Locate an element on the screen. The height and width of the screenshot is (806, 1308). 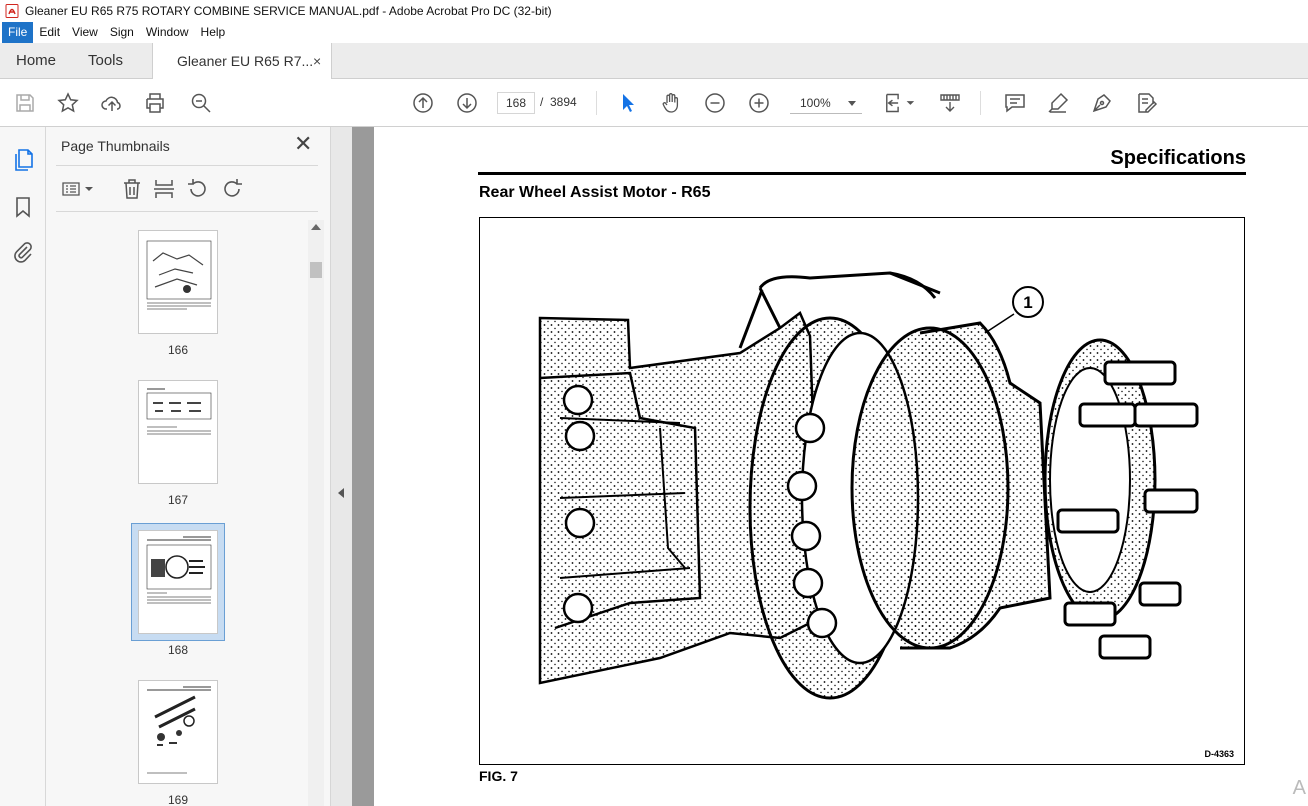
plus-circle-icon is located at coordinates (759, 103).